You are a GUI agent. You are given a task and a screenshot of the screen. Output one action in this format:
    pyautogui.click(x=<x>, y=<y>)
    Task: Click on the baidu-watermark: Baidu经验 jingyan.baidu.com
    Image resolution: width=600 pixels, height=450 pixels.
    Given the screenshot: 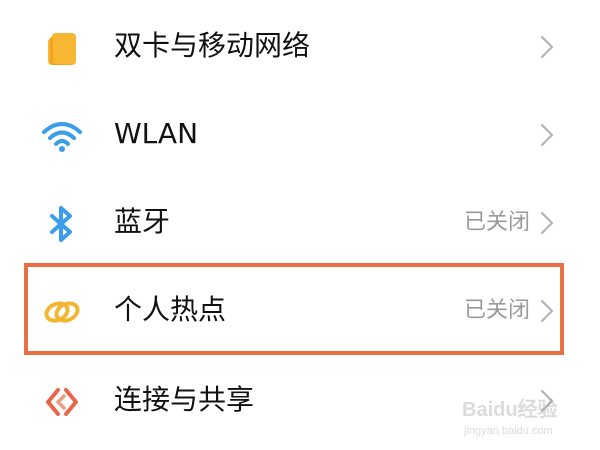 What is the action you would take?
    pyautogui.click(x=523, y=417)
    